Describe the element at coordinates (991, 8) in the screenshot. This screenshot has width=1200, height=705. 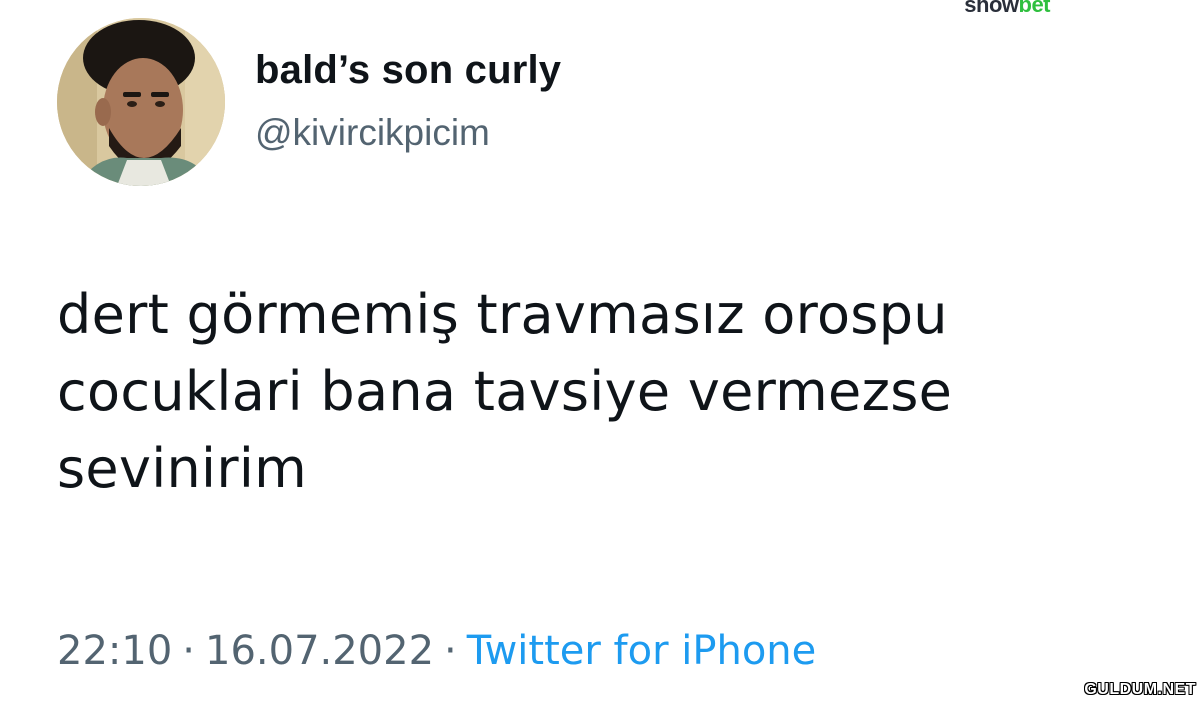
I see `watermark-part-1: show` at that location.